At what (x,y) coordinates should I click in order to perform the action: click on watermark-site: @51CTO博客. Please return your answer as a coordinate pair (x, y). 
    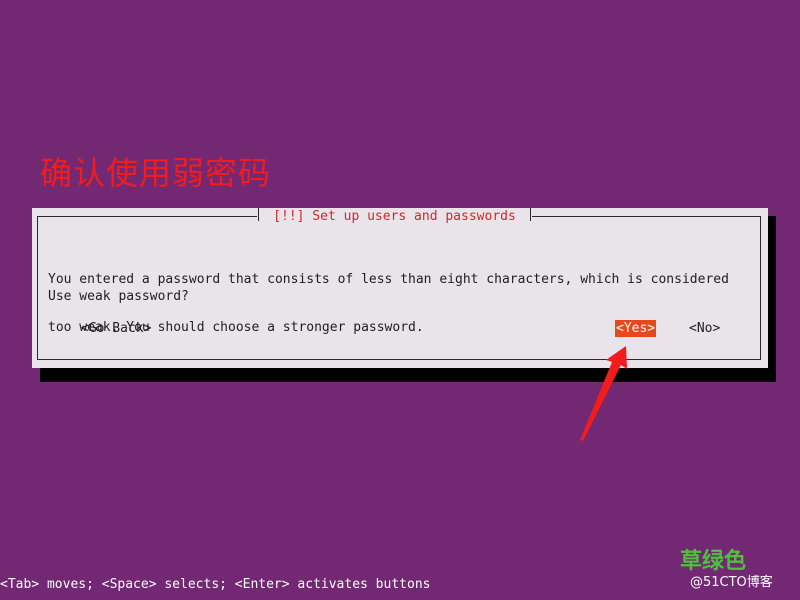
    Looking at the image, I should click on (731, 582).